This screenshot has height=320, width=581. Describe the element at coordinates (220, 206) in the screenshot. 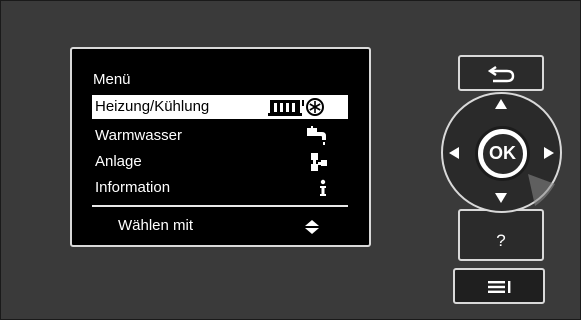

I see `divider` at that location.